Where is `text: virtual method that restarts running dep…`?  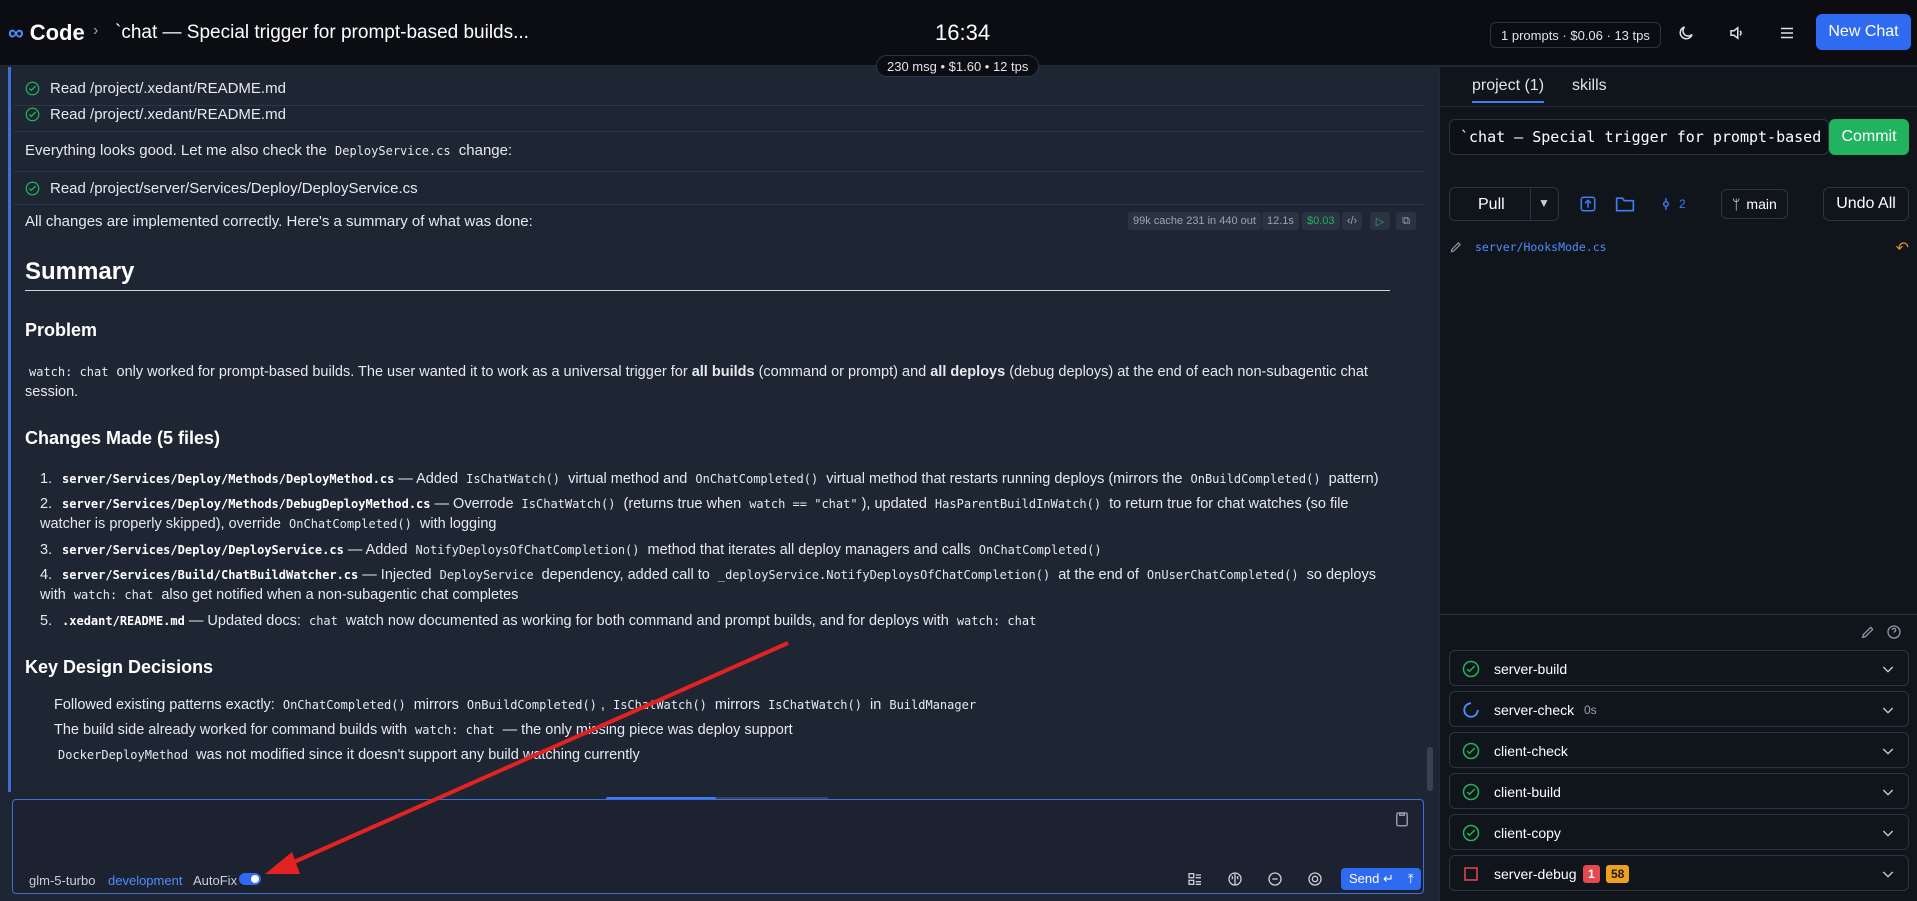
text: virtual method that restarts running dep… is located at coordinates (1004, 479).